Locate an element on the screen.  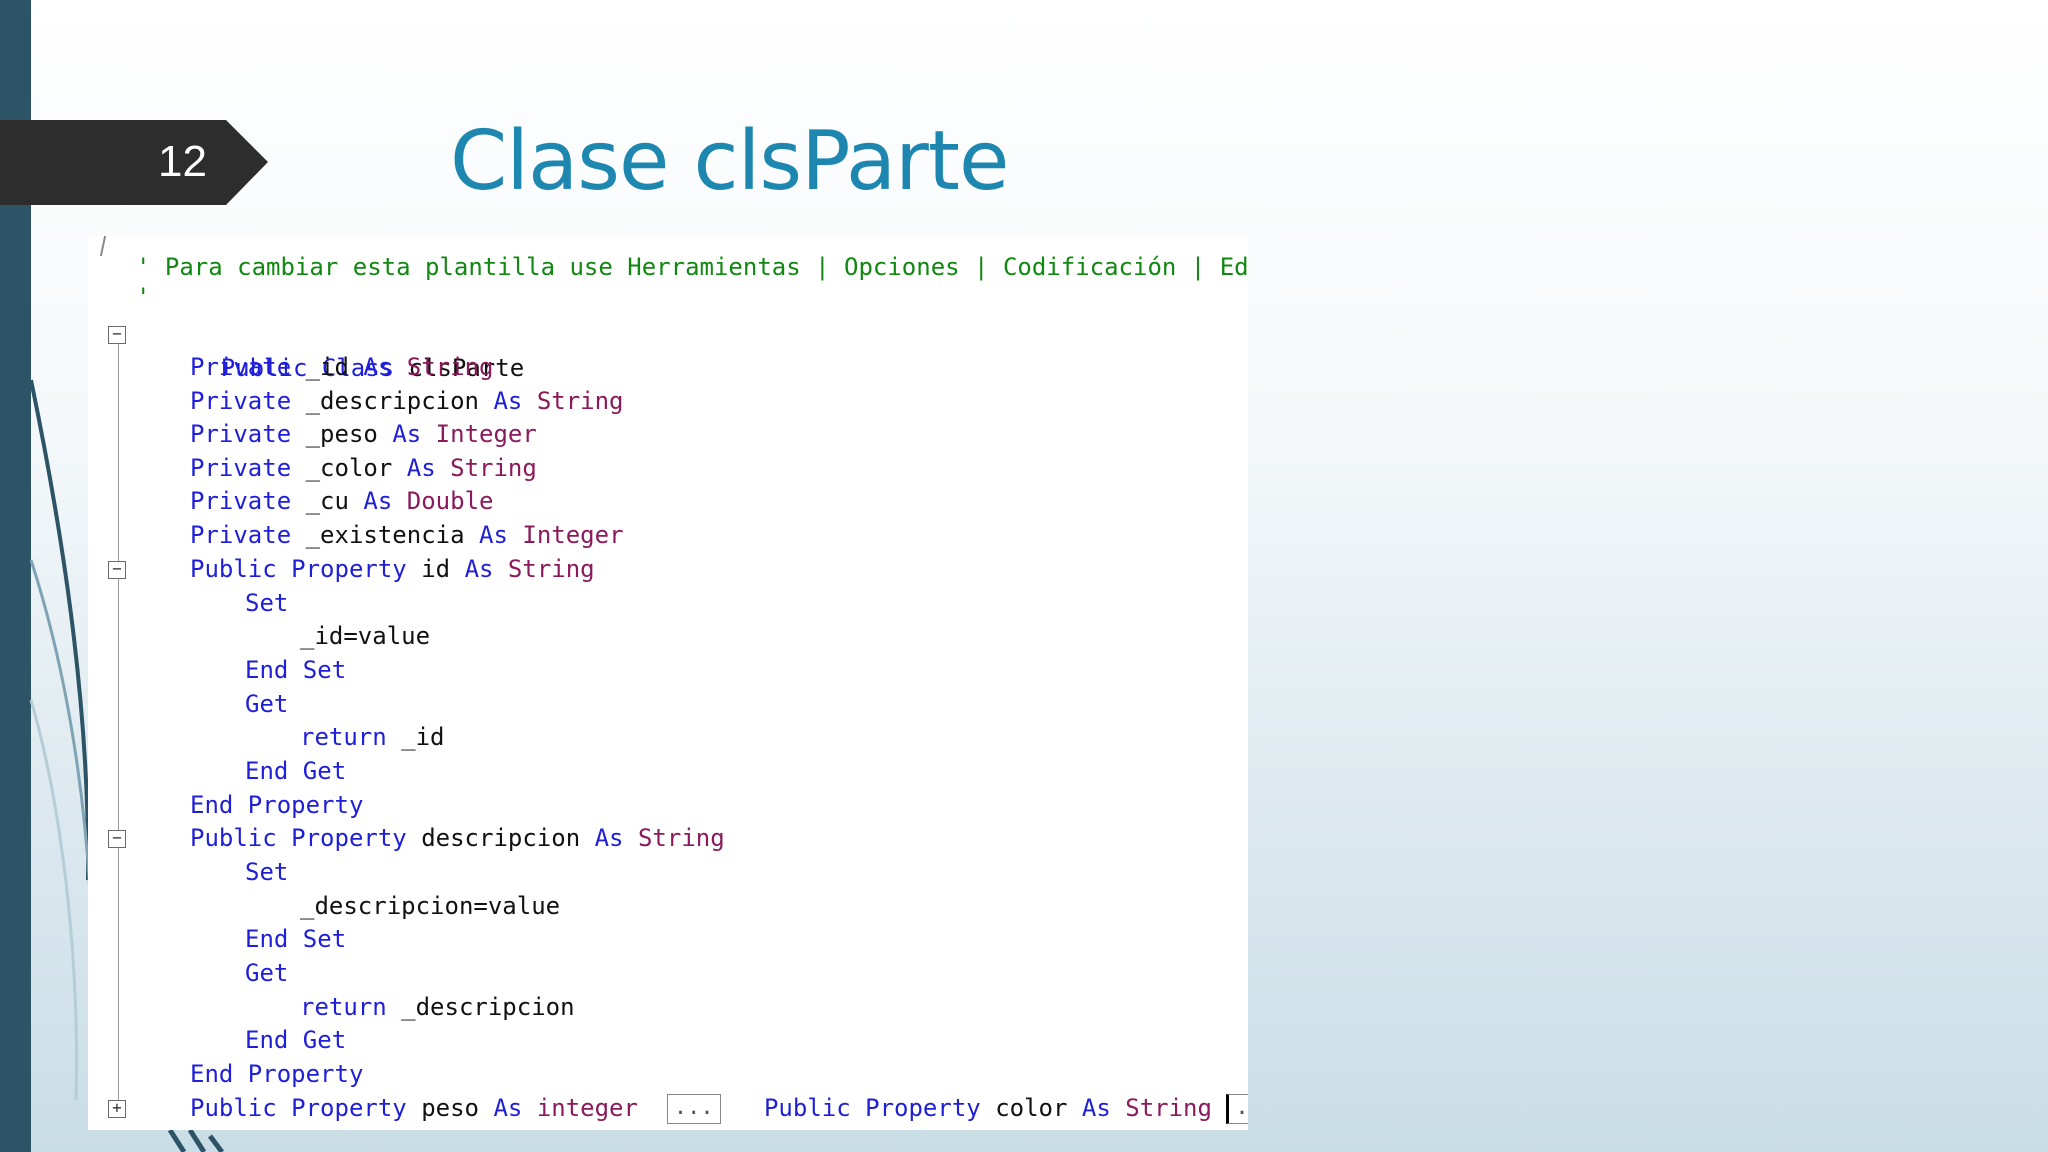
code-line-field: Private _cu As Double is located at coordinates (342, 501).